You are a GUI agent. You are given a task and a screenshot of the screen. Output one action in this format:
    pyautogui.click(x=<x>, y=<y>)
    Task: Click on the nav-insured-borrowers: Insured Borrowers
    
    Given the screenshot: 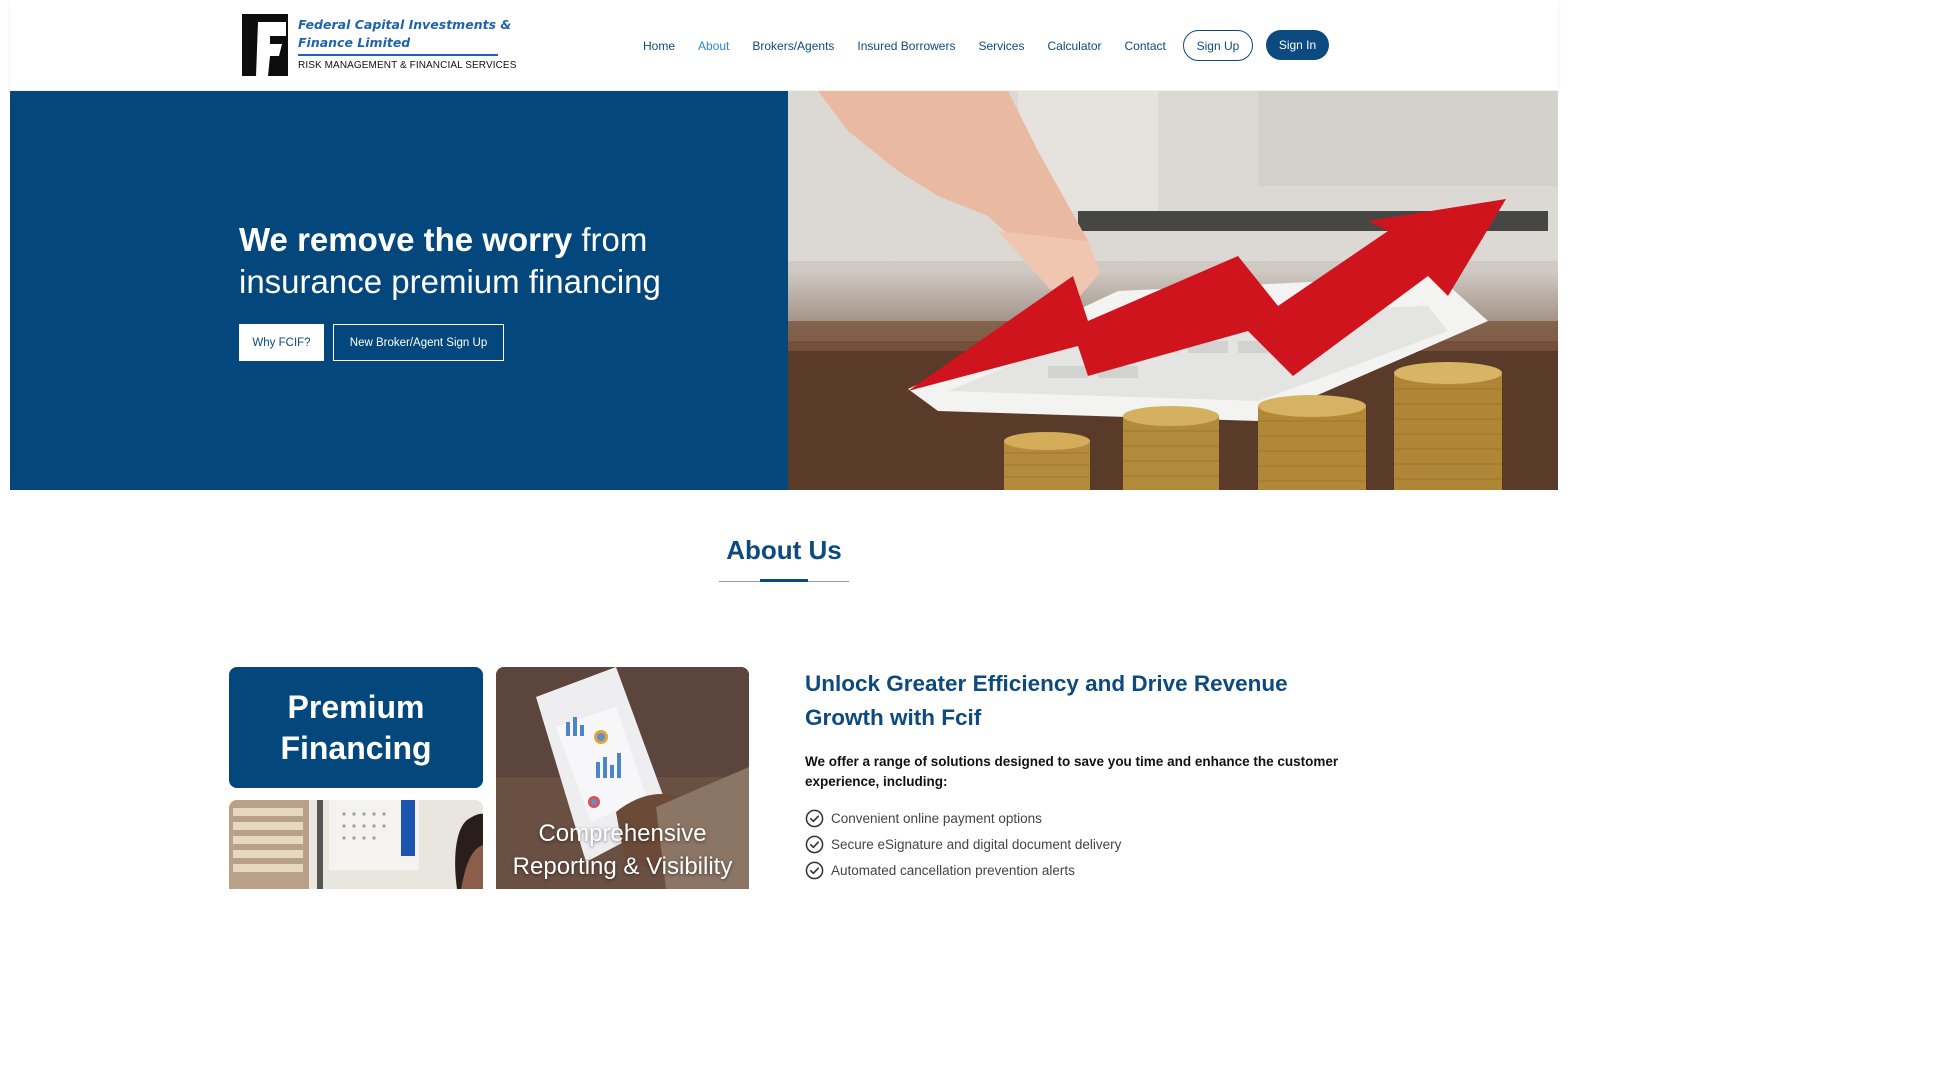 What is the action you would take?
    pyautogui.click(x=906, y=46)
    